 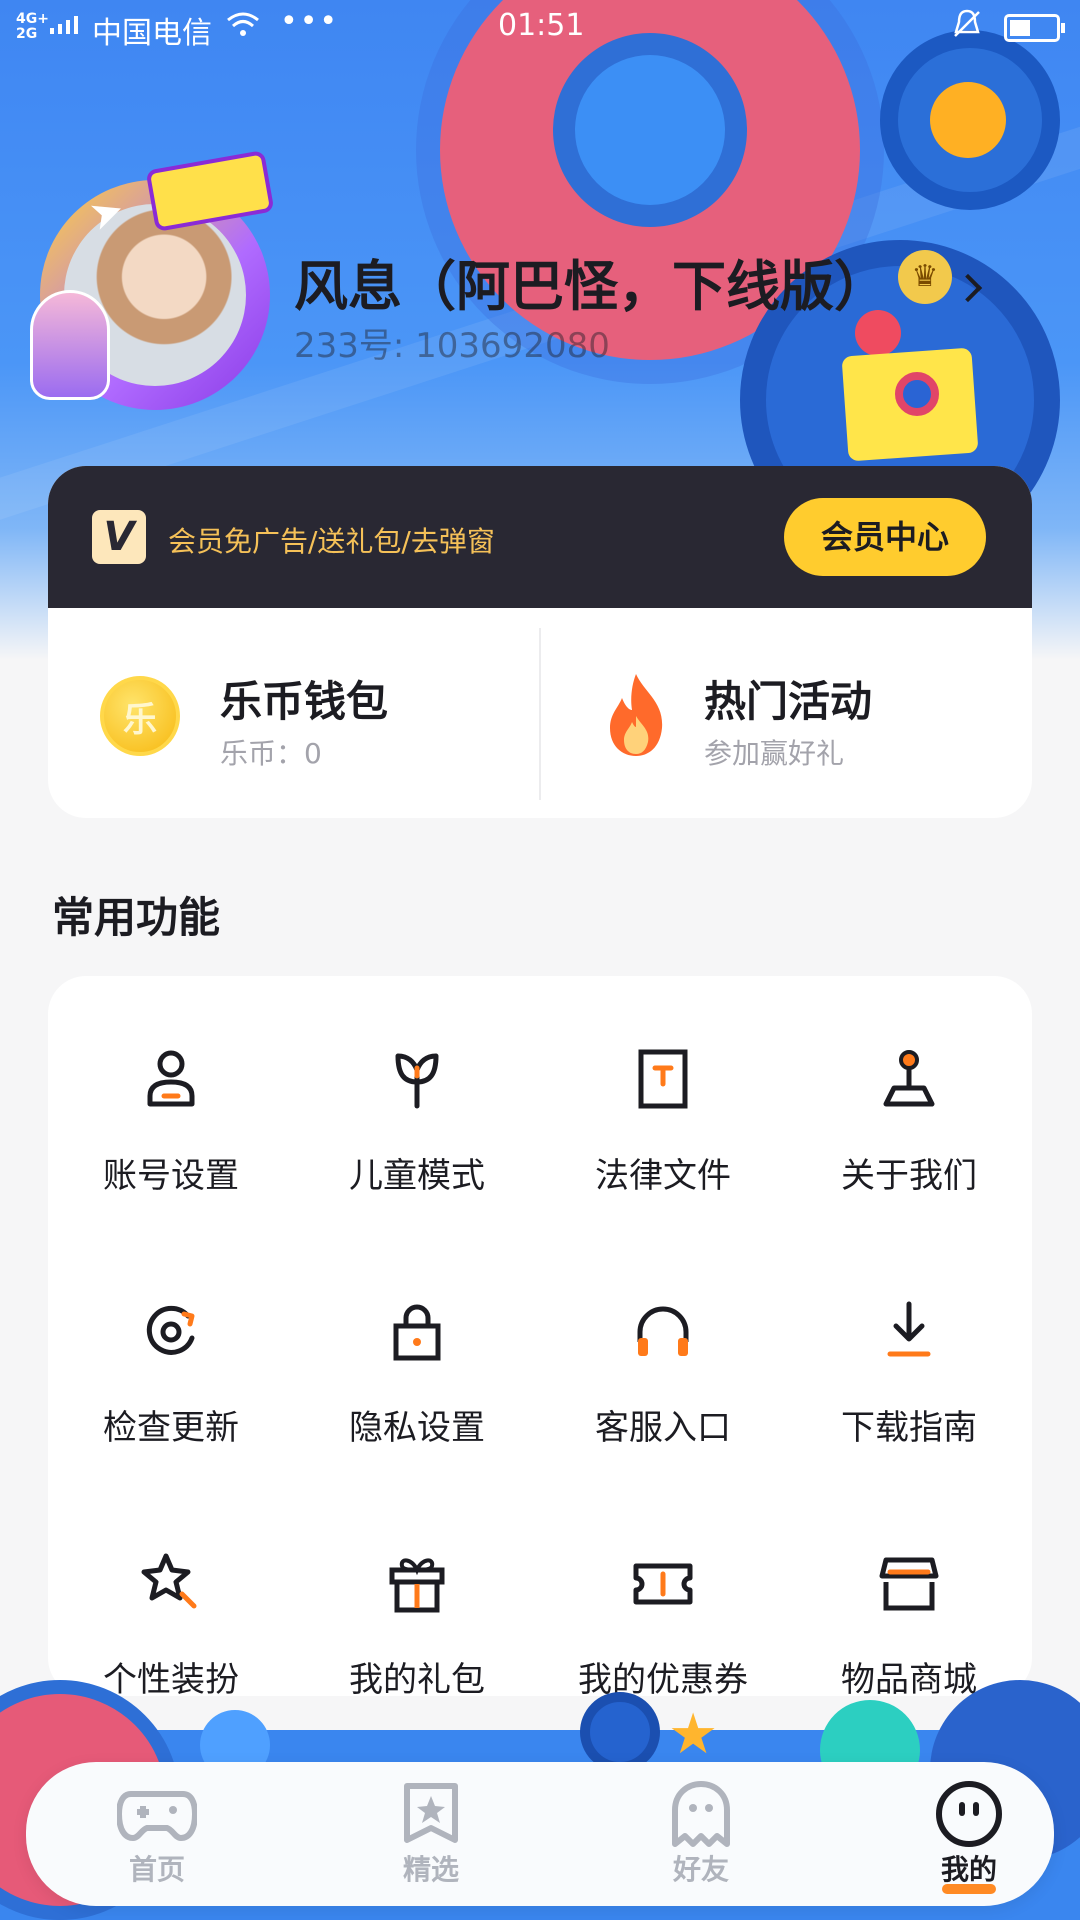 I want to click on function-label: 儿童模式, so click(x=417, y=1176).